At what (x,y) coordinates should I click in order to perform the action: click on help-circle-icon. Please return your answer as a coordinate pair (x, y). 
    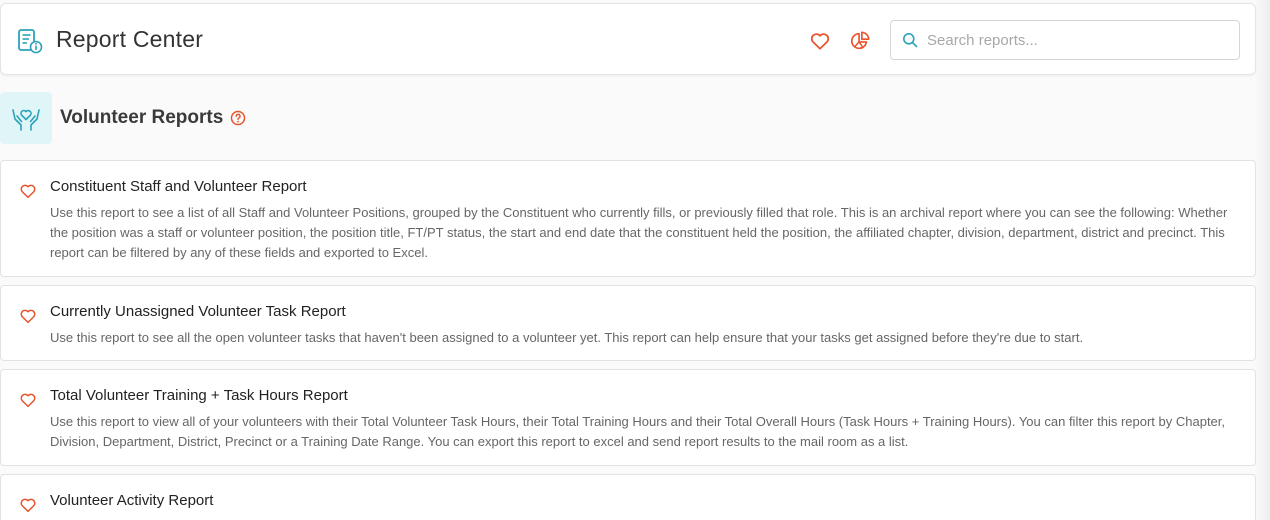
    Looking at the image, I should click on (238, 118).